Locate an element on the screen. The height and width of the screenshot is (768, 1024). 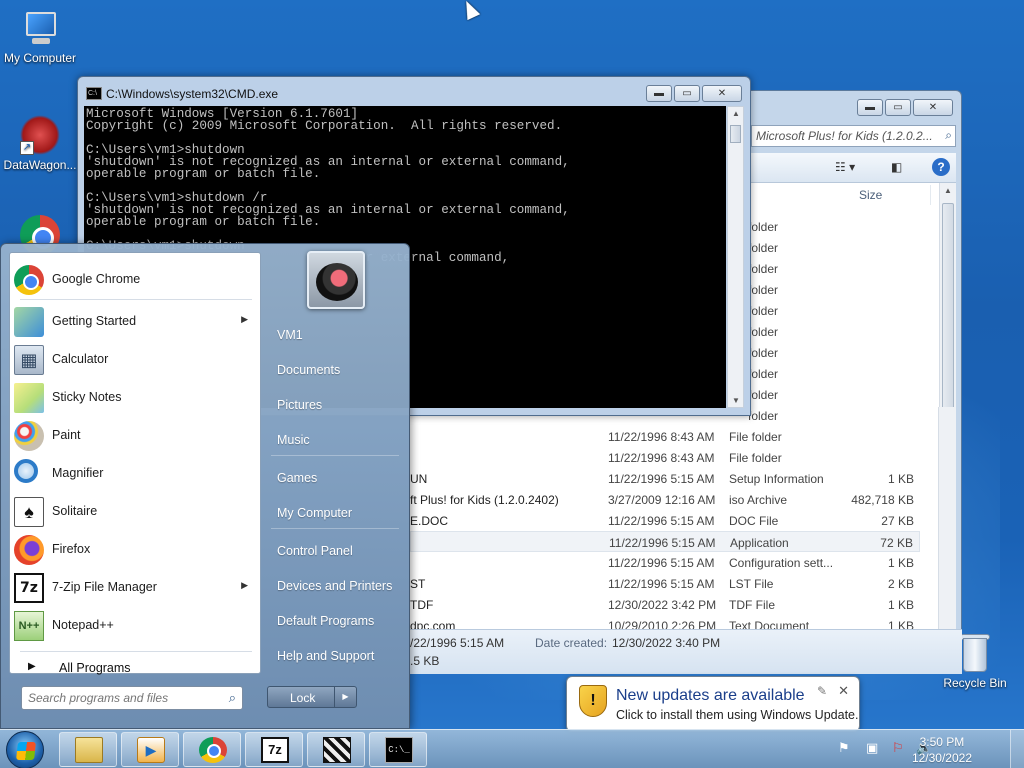
folder-icon is located at coordinates (89, 750).